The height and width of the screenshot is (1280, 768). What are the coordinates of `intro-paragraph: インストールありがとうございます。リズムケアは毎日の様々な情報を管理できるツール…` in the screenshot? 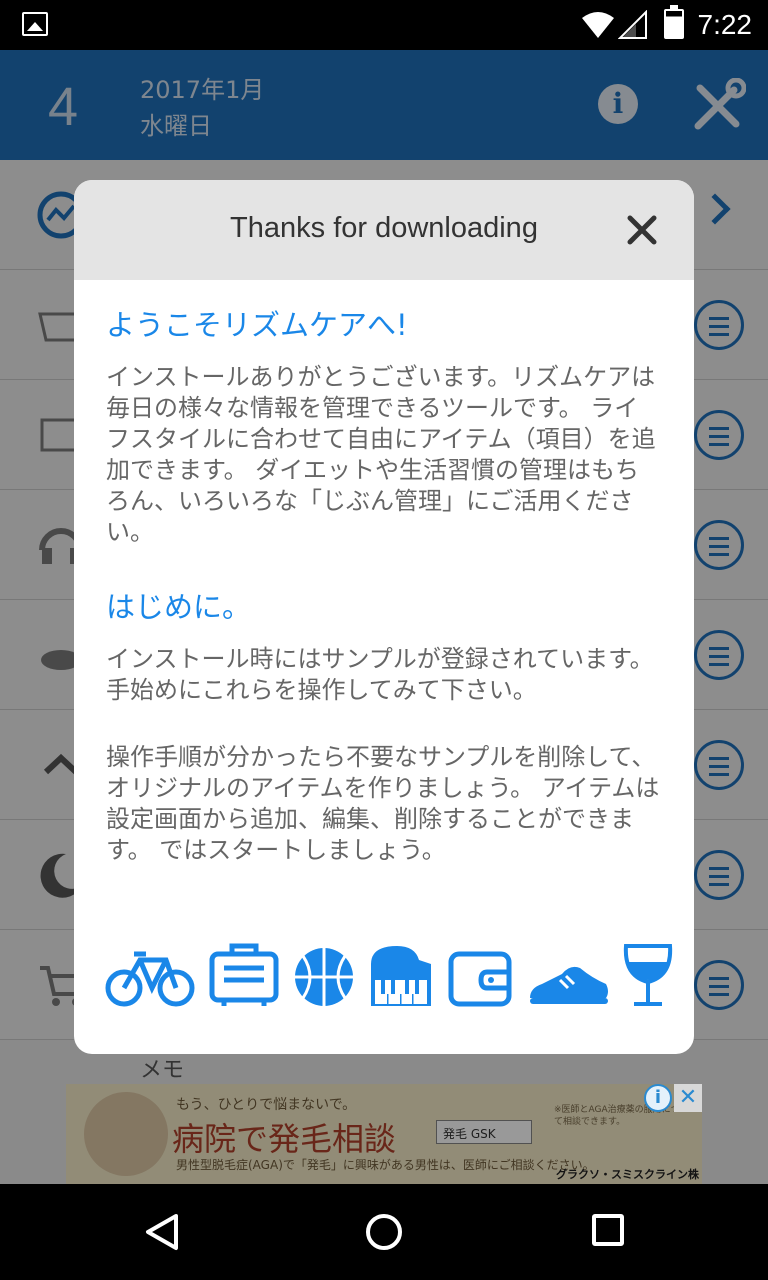 It's located at (381, 454).